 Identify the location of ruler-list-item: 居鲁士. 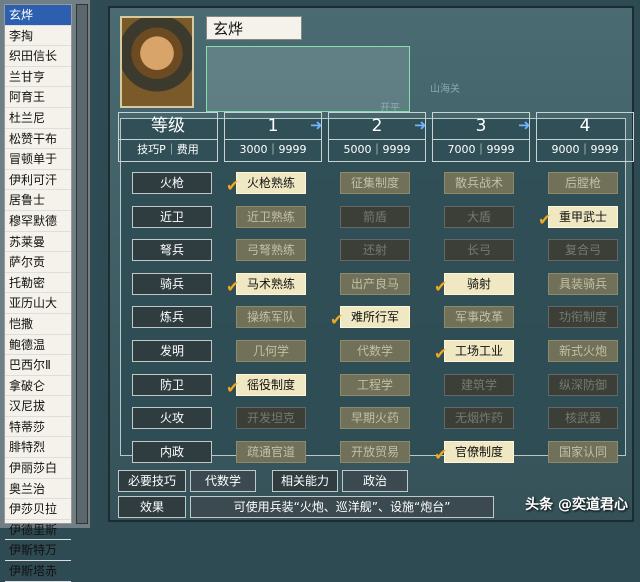
(38, 200).